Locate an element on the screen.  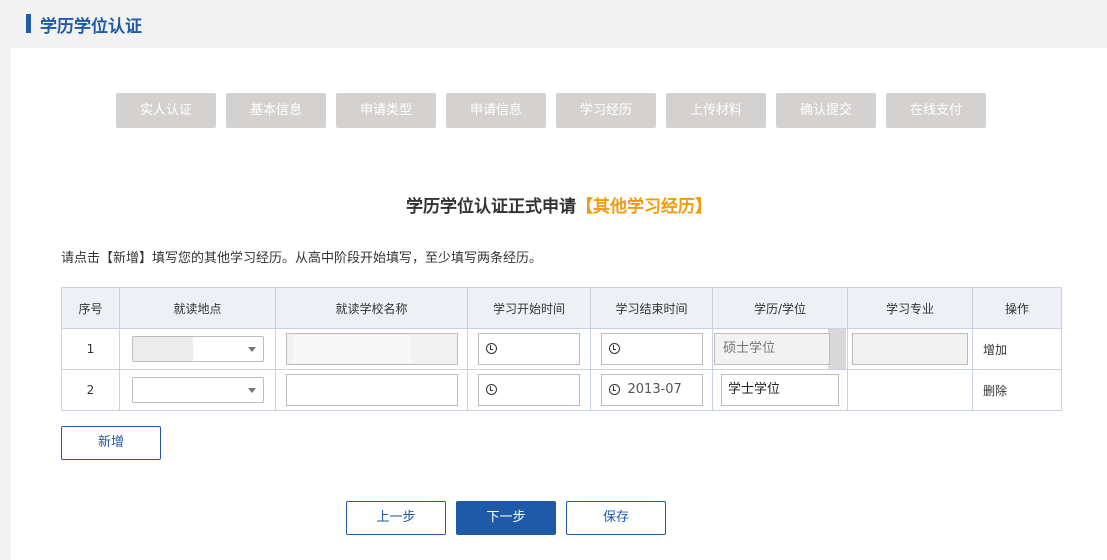
row-index: 1 is located at coordinates (90, 349).